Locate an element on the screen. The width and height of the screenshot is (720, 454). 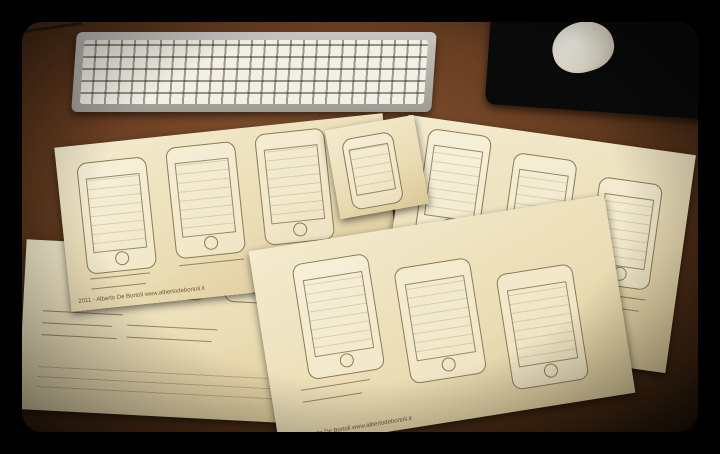
ruled-lines is located at coordinates (169, 385).